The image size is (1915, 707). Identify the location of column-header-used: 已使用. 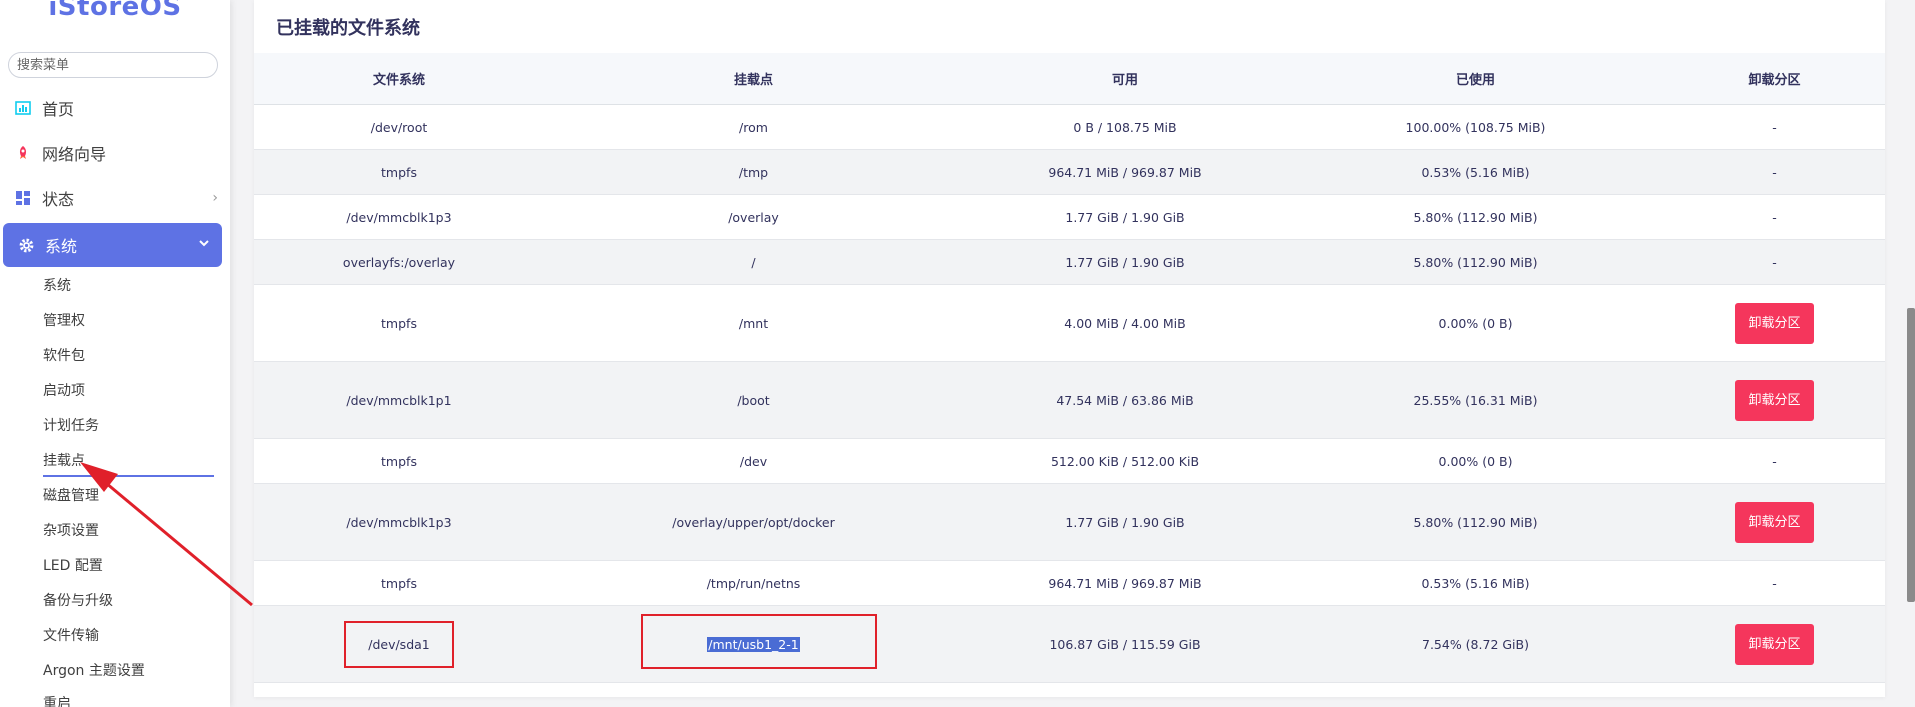
(1475, 79).